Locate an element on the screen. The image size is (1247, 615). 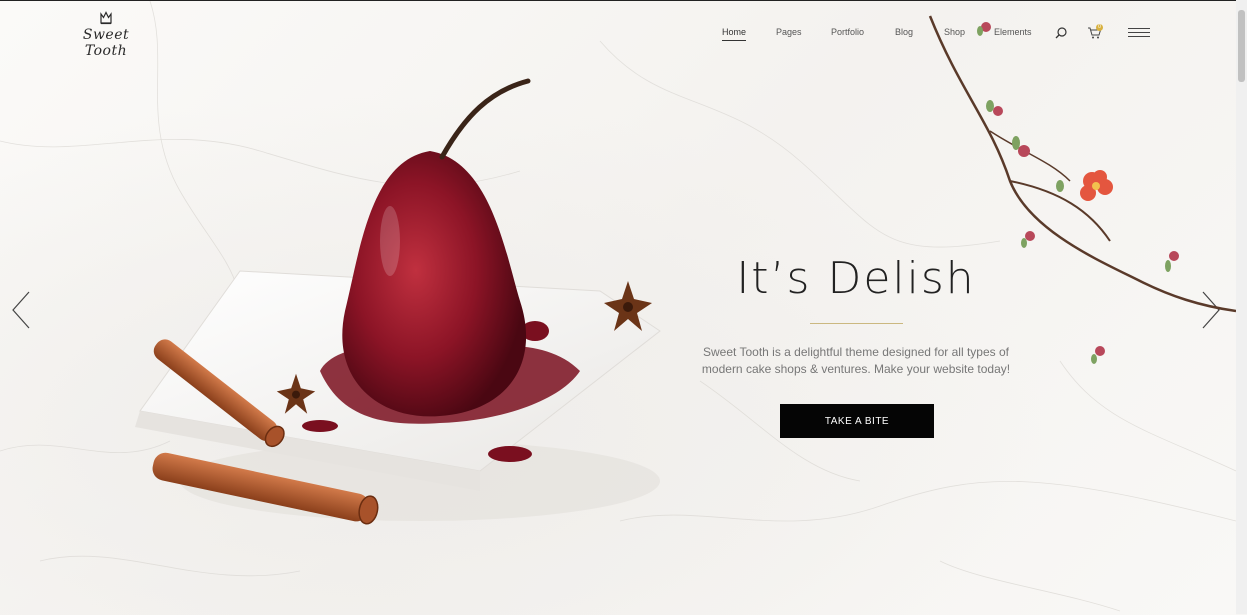
nav-item-label: Portfolio is located at coordinates (848, 32).